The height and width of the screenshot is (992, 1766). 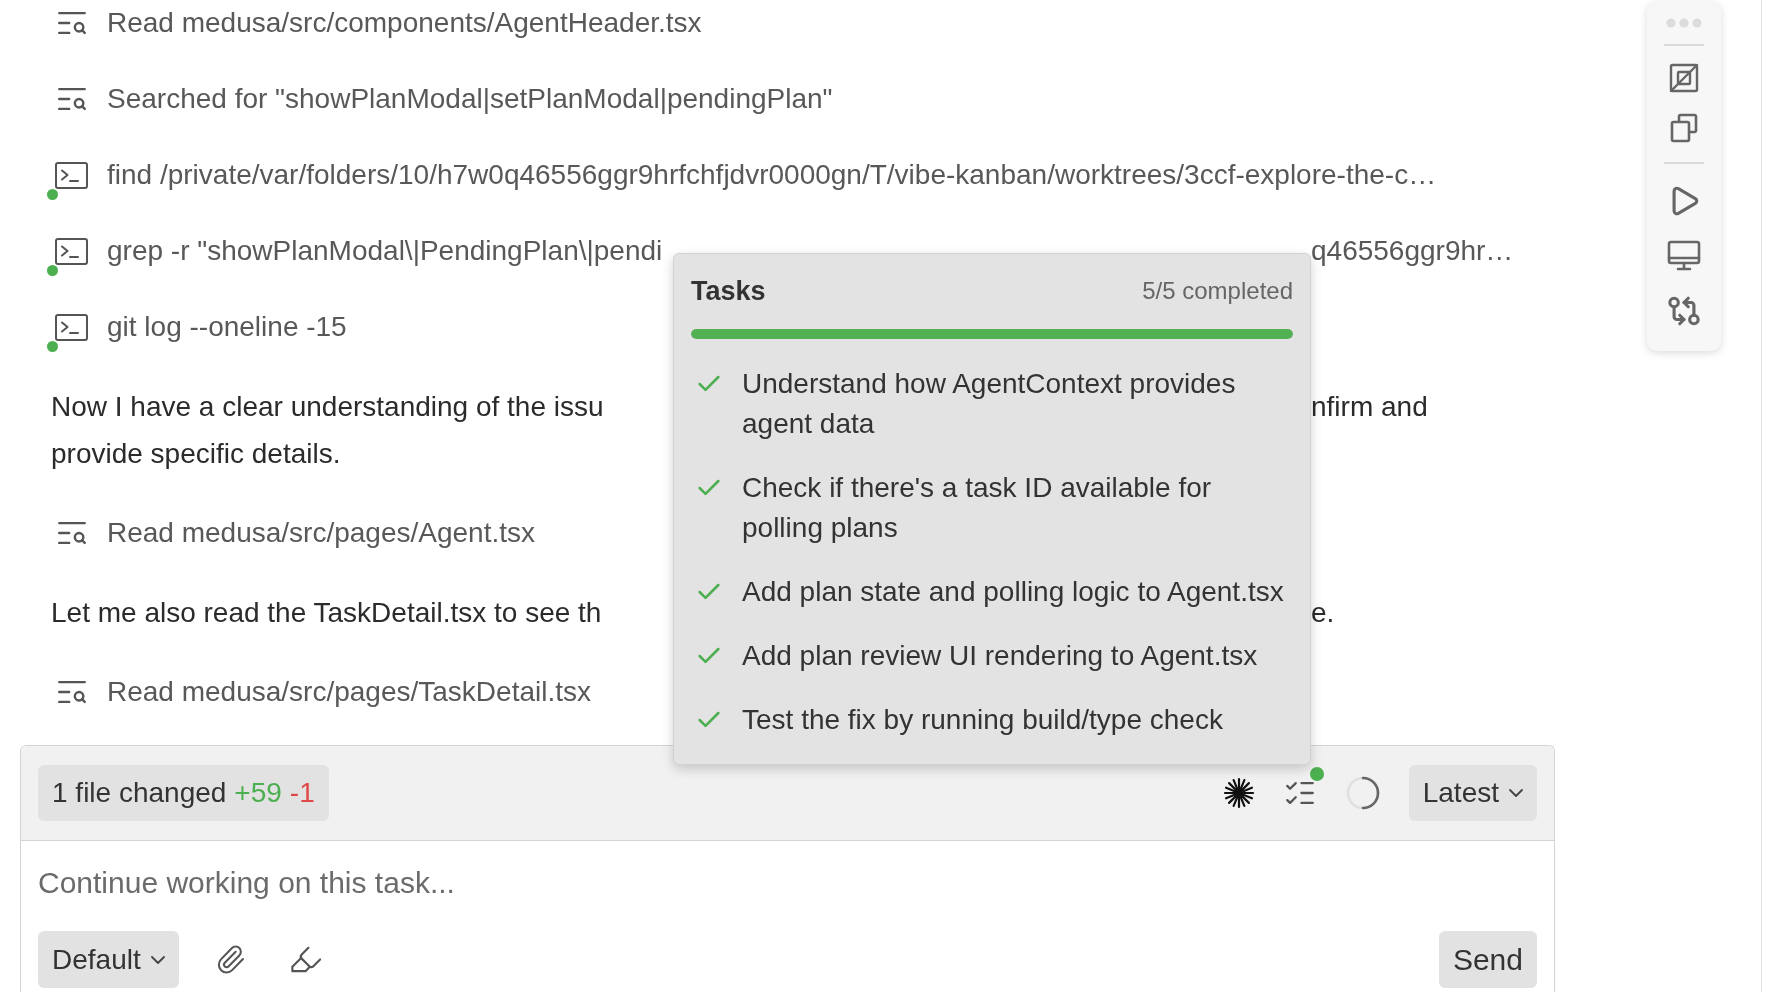 What do you see at coordinates (1472, 793) in the screenshot?
I see `view-select-button: Latest` at bounding box center [1472, 793].